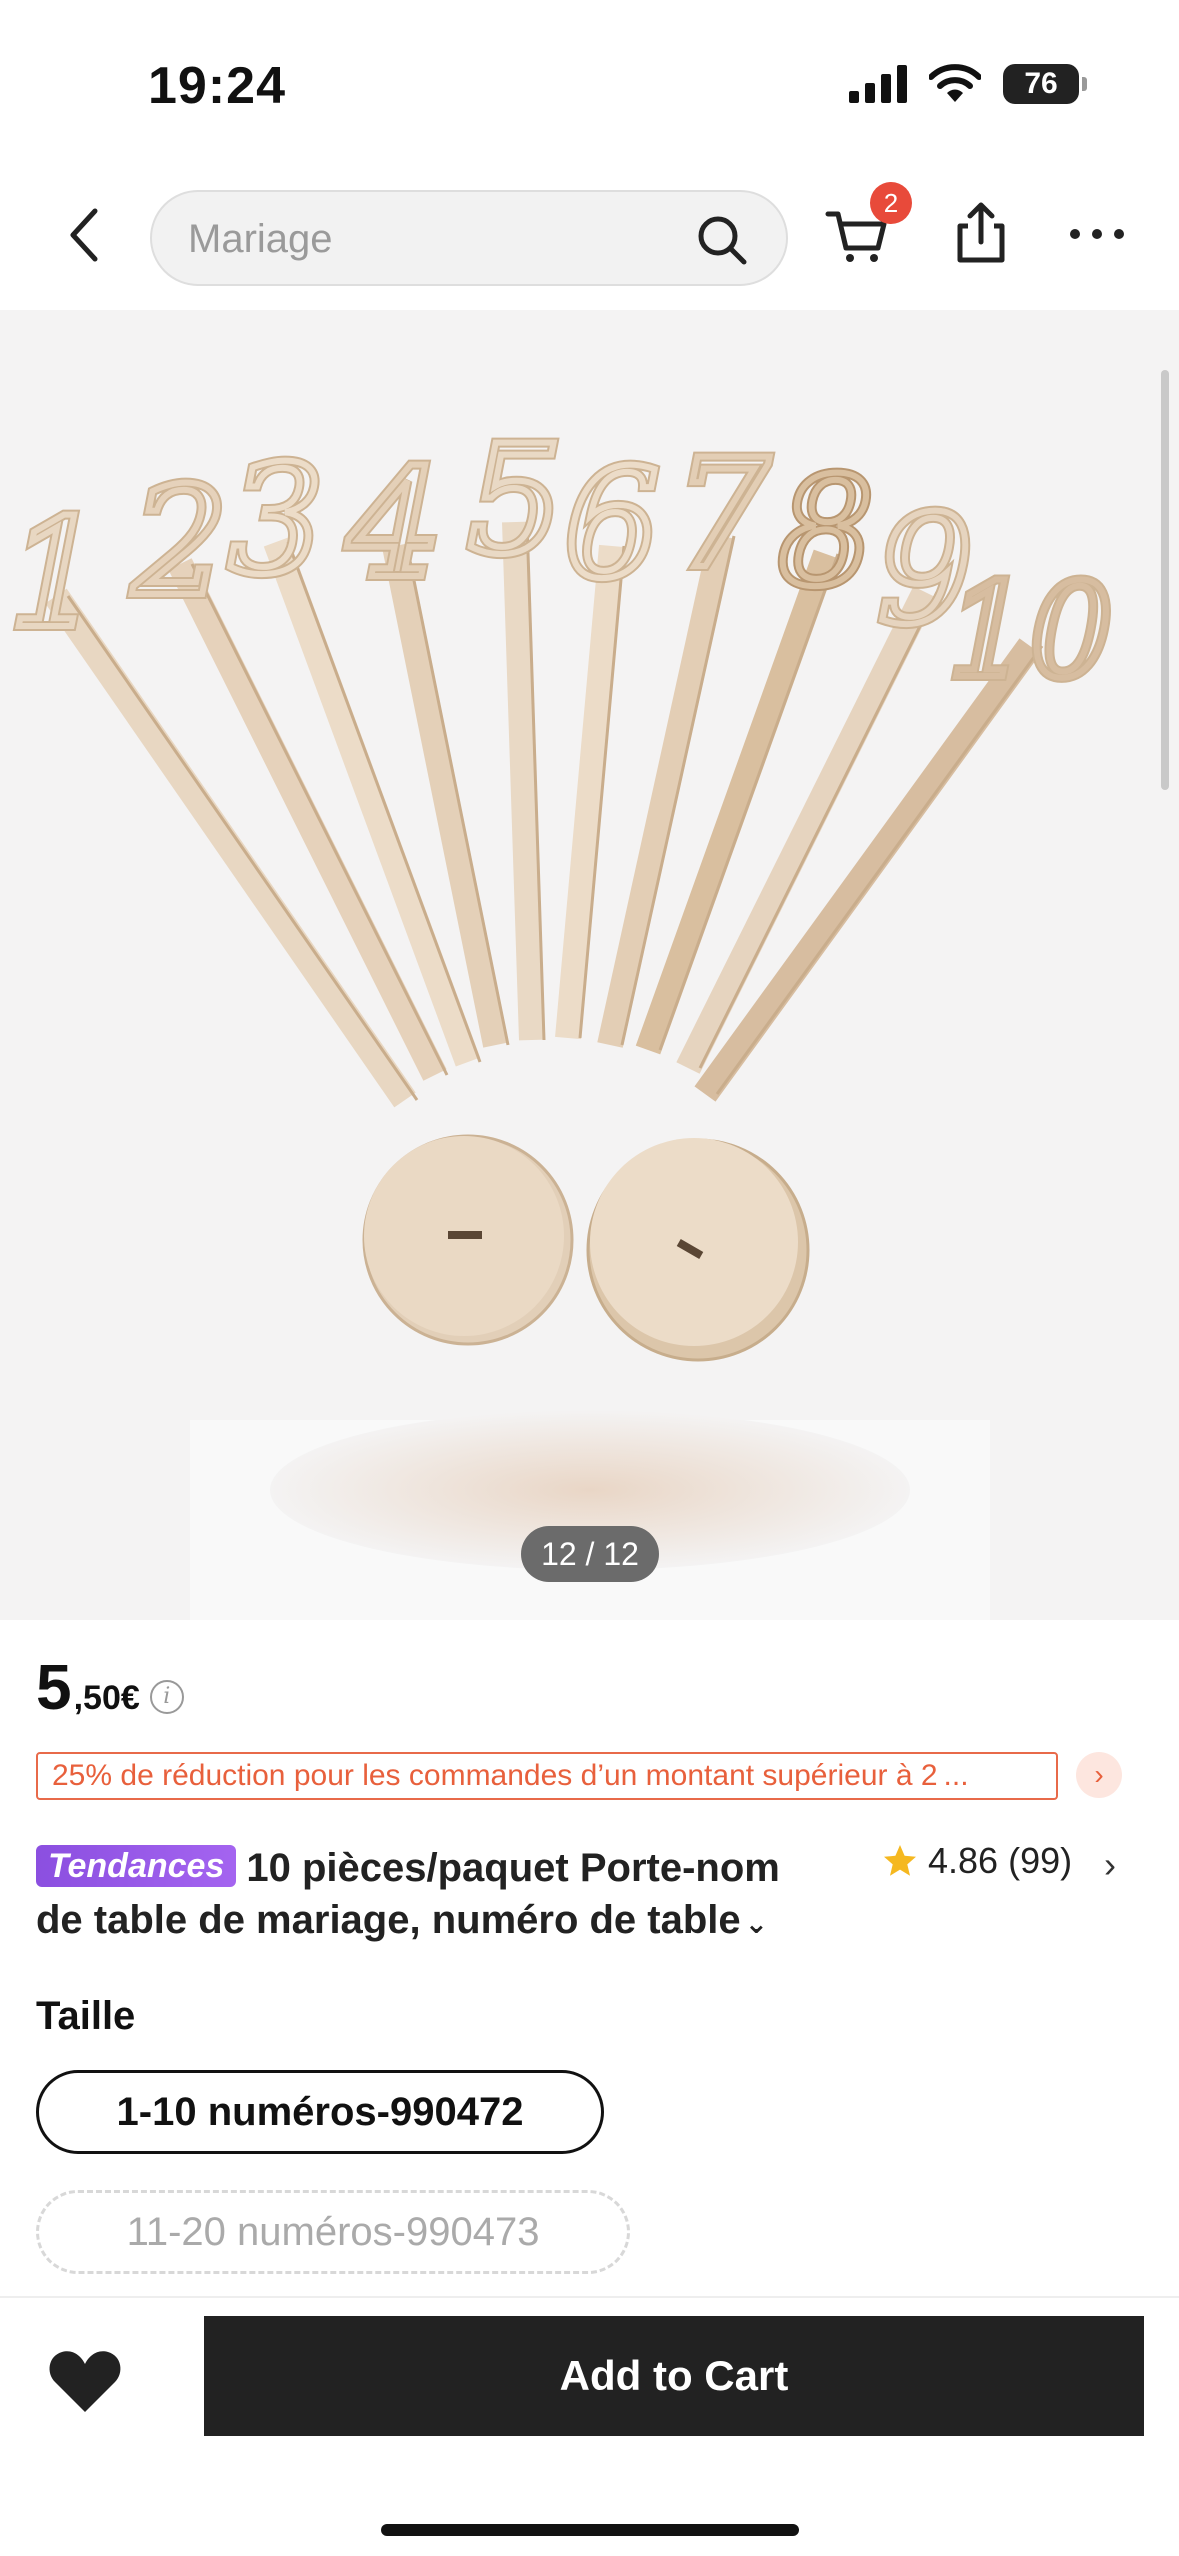 This screenshot has height=2556, width=1179. I want to click on trend-badge: Tendances, so click(136, 1866).